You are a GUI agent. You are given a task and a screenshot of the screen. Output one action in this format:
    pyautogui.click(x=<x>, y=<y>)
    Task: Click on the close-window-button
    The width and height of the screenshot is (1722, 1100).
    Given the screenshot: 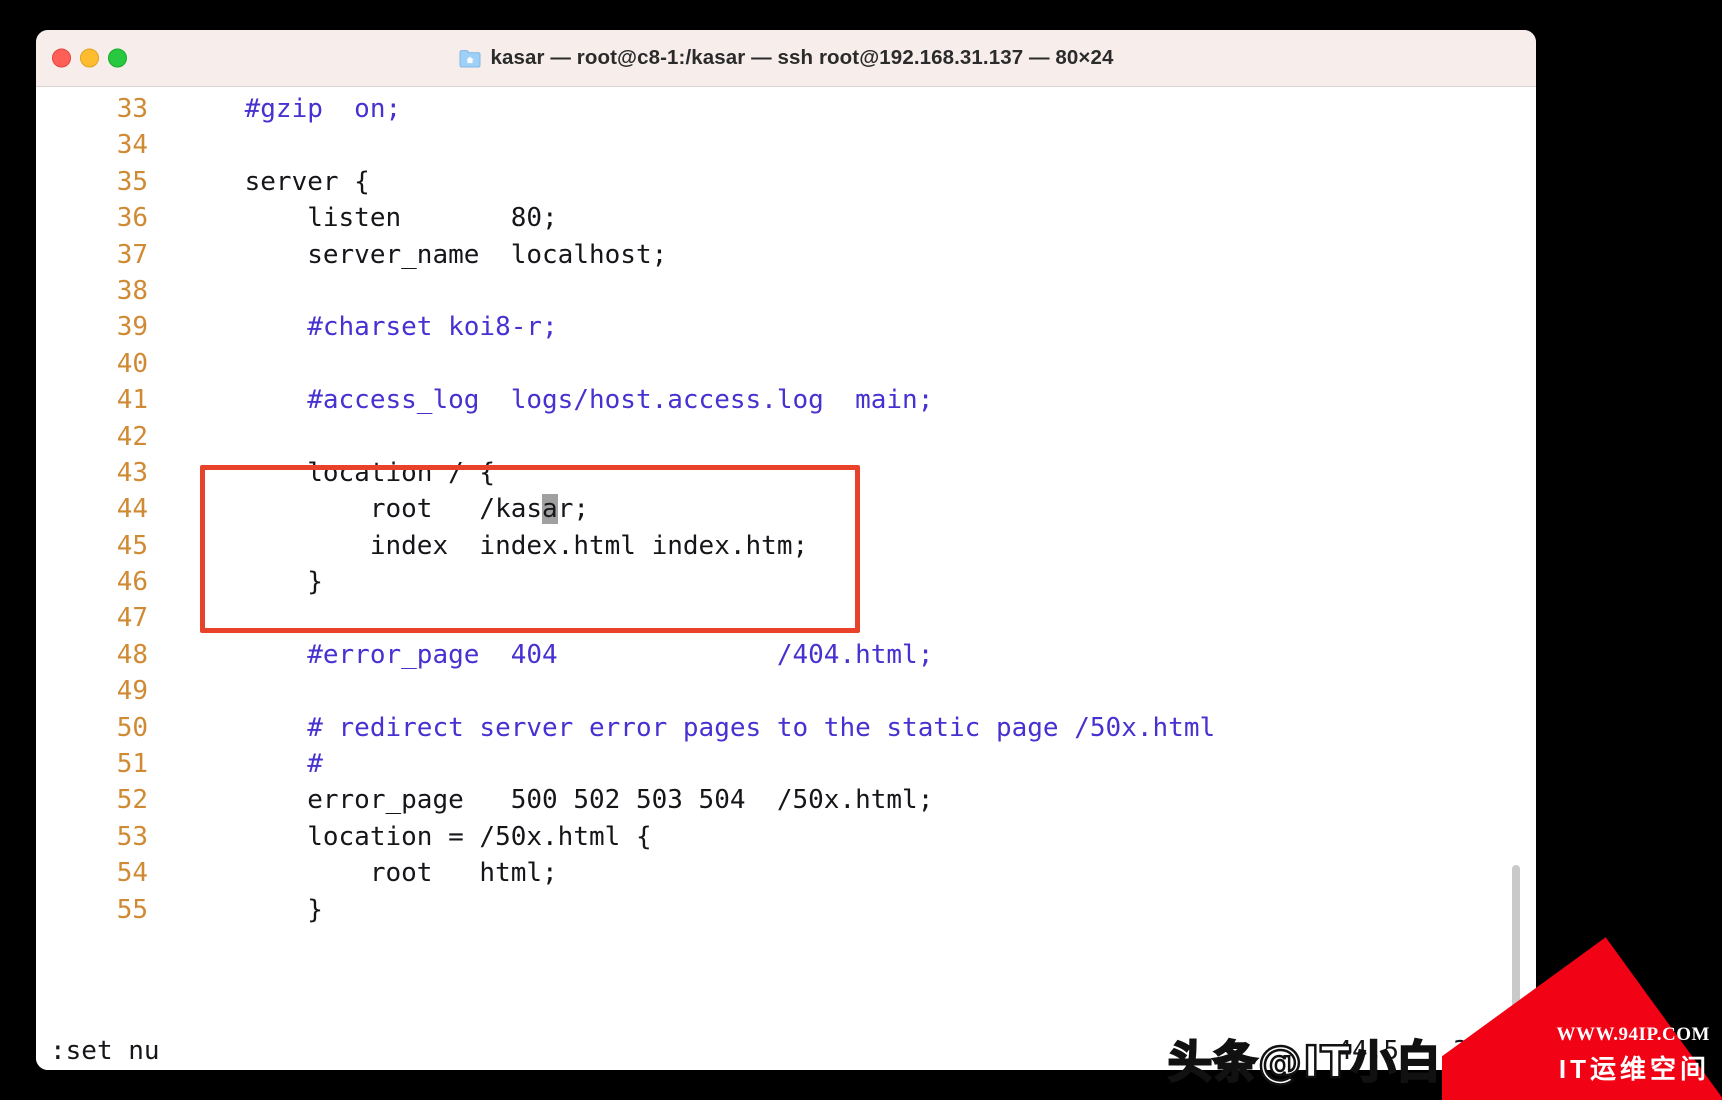 What is the action you would take?
    pyautogui.click(x=61, y=58)
    